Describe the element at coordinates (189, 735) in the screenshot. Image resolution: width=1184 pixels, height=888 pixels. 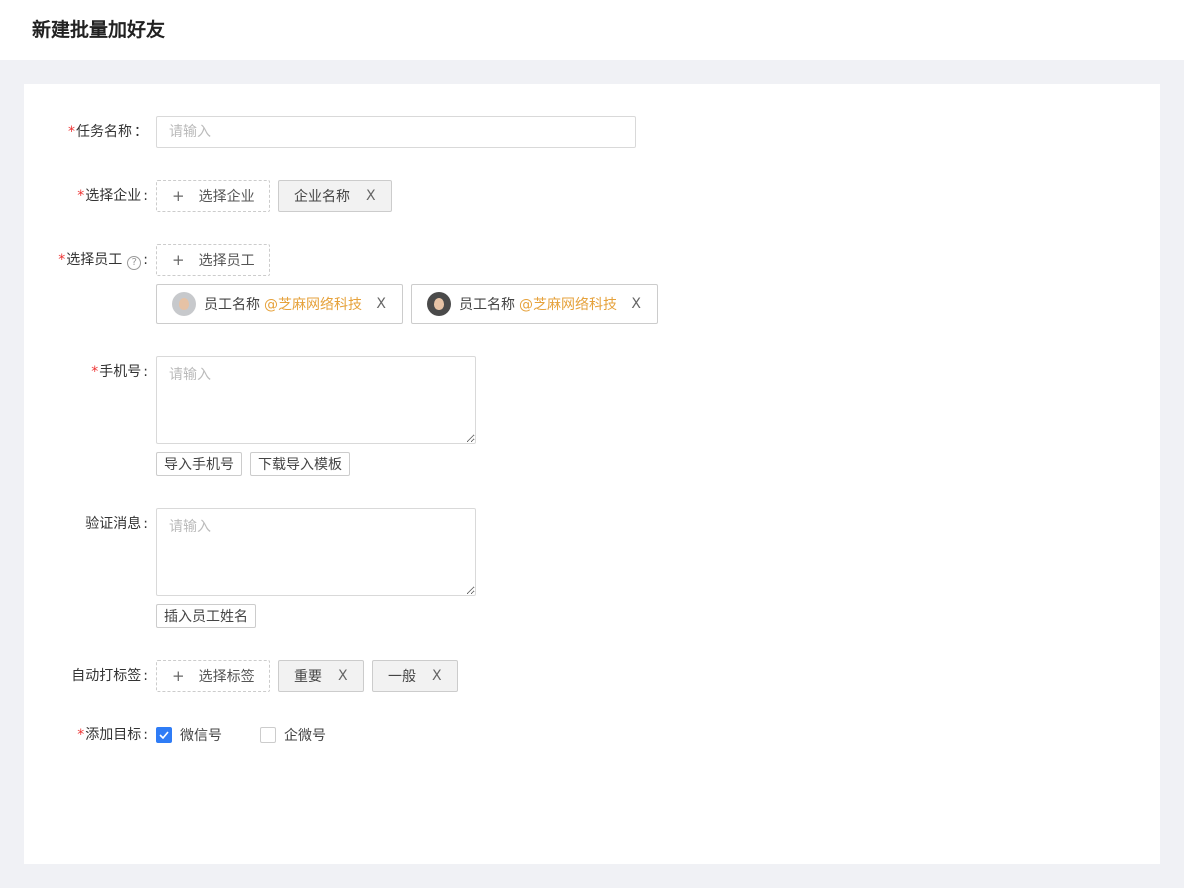
I see `wechat-checkbox: 微信号` at that location.